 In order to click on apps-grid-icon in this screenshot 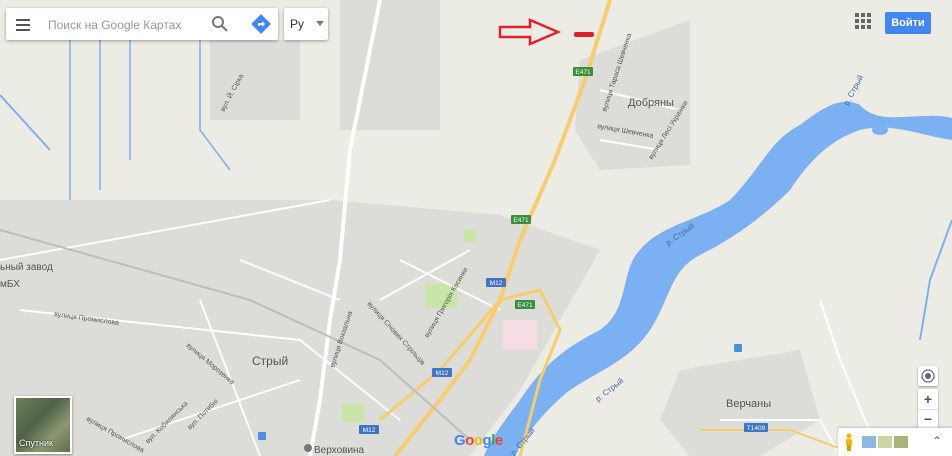, I will do `click(864, 22)`.